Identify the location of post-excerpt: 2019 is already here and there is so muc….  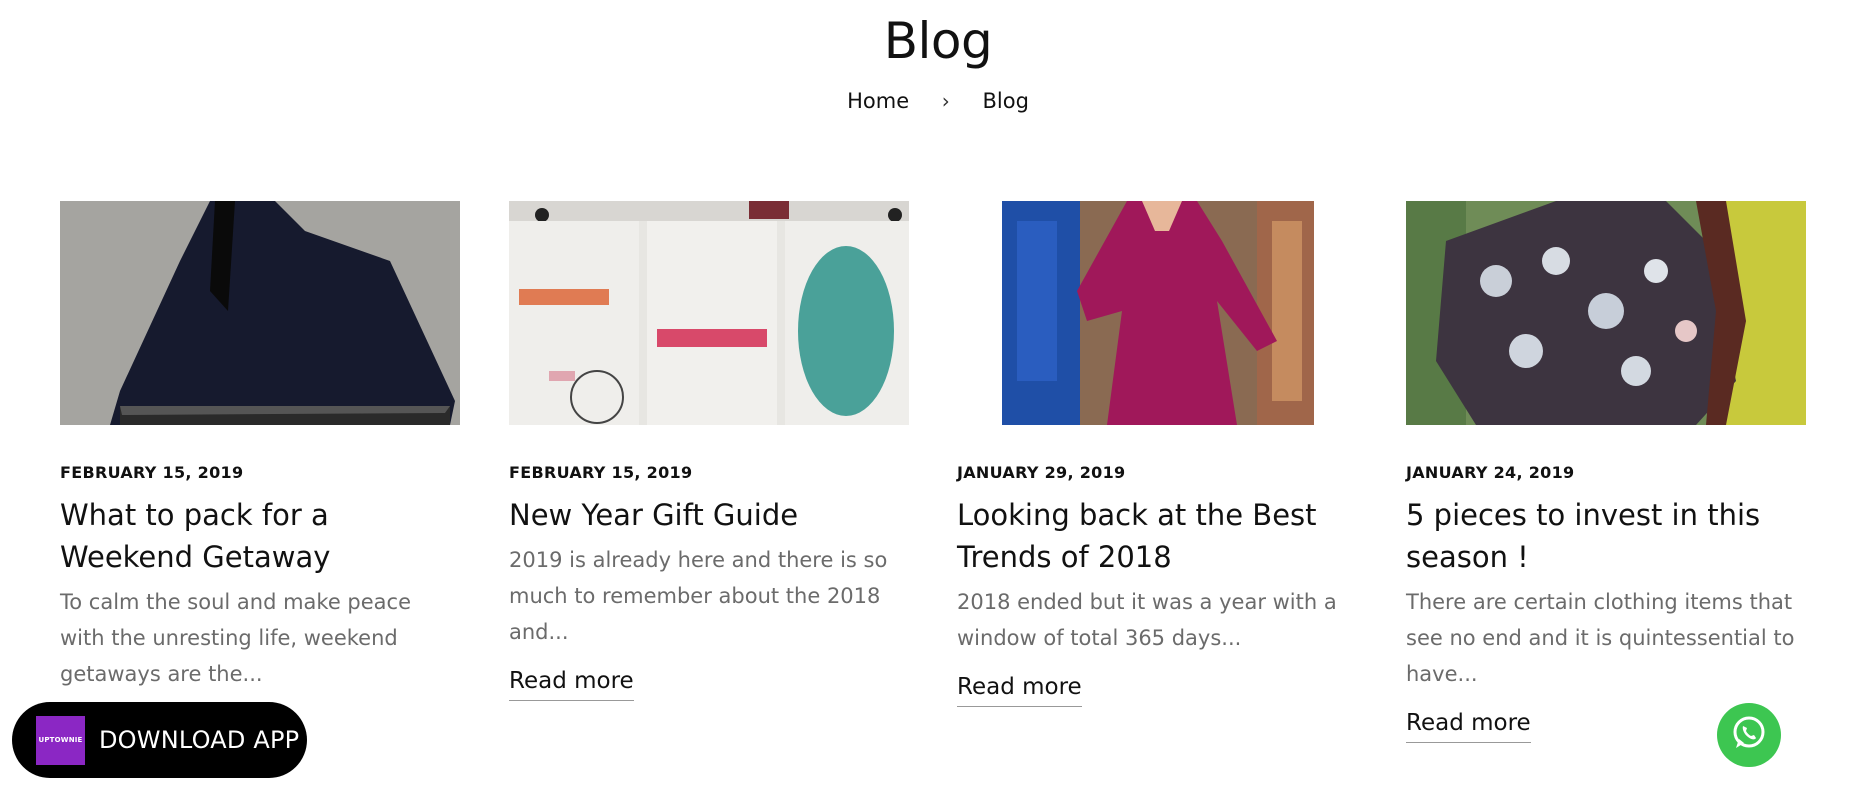
(698, 596).